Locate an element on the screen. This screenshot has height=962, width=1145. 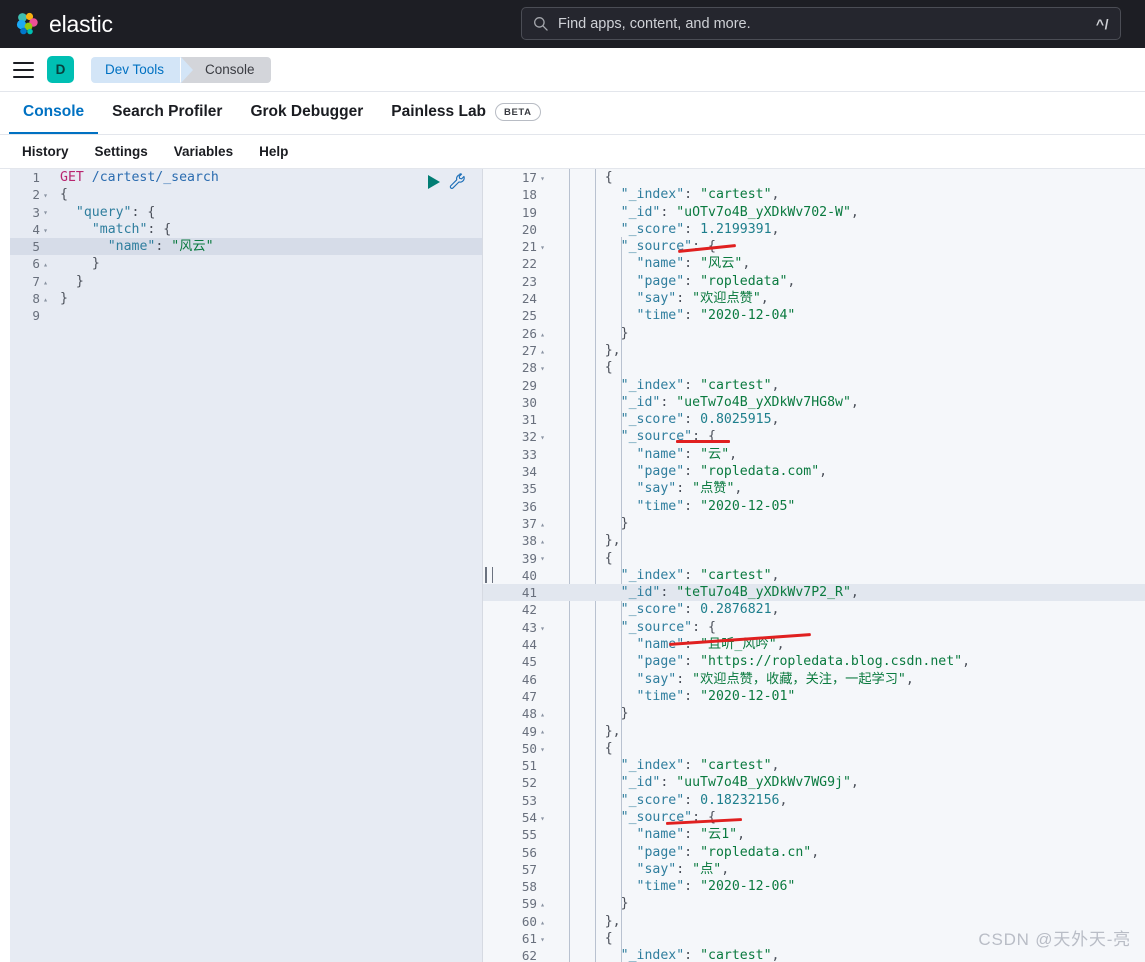
search-input is located at coordinates (819, 23).